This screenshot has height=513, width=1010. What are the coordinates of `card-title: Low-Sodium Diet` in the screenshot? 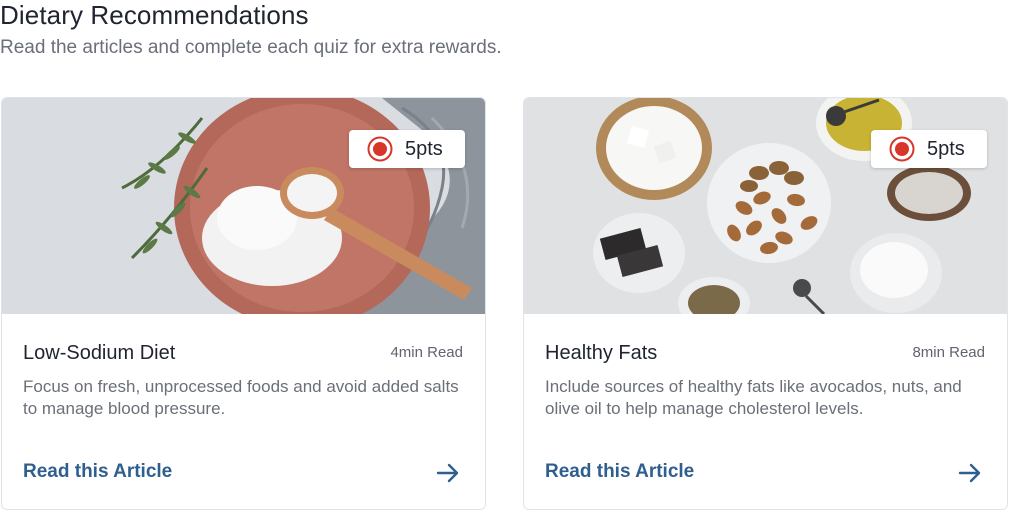 It's located at (99, 353).